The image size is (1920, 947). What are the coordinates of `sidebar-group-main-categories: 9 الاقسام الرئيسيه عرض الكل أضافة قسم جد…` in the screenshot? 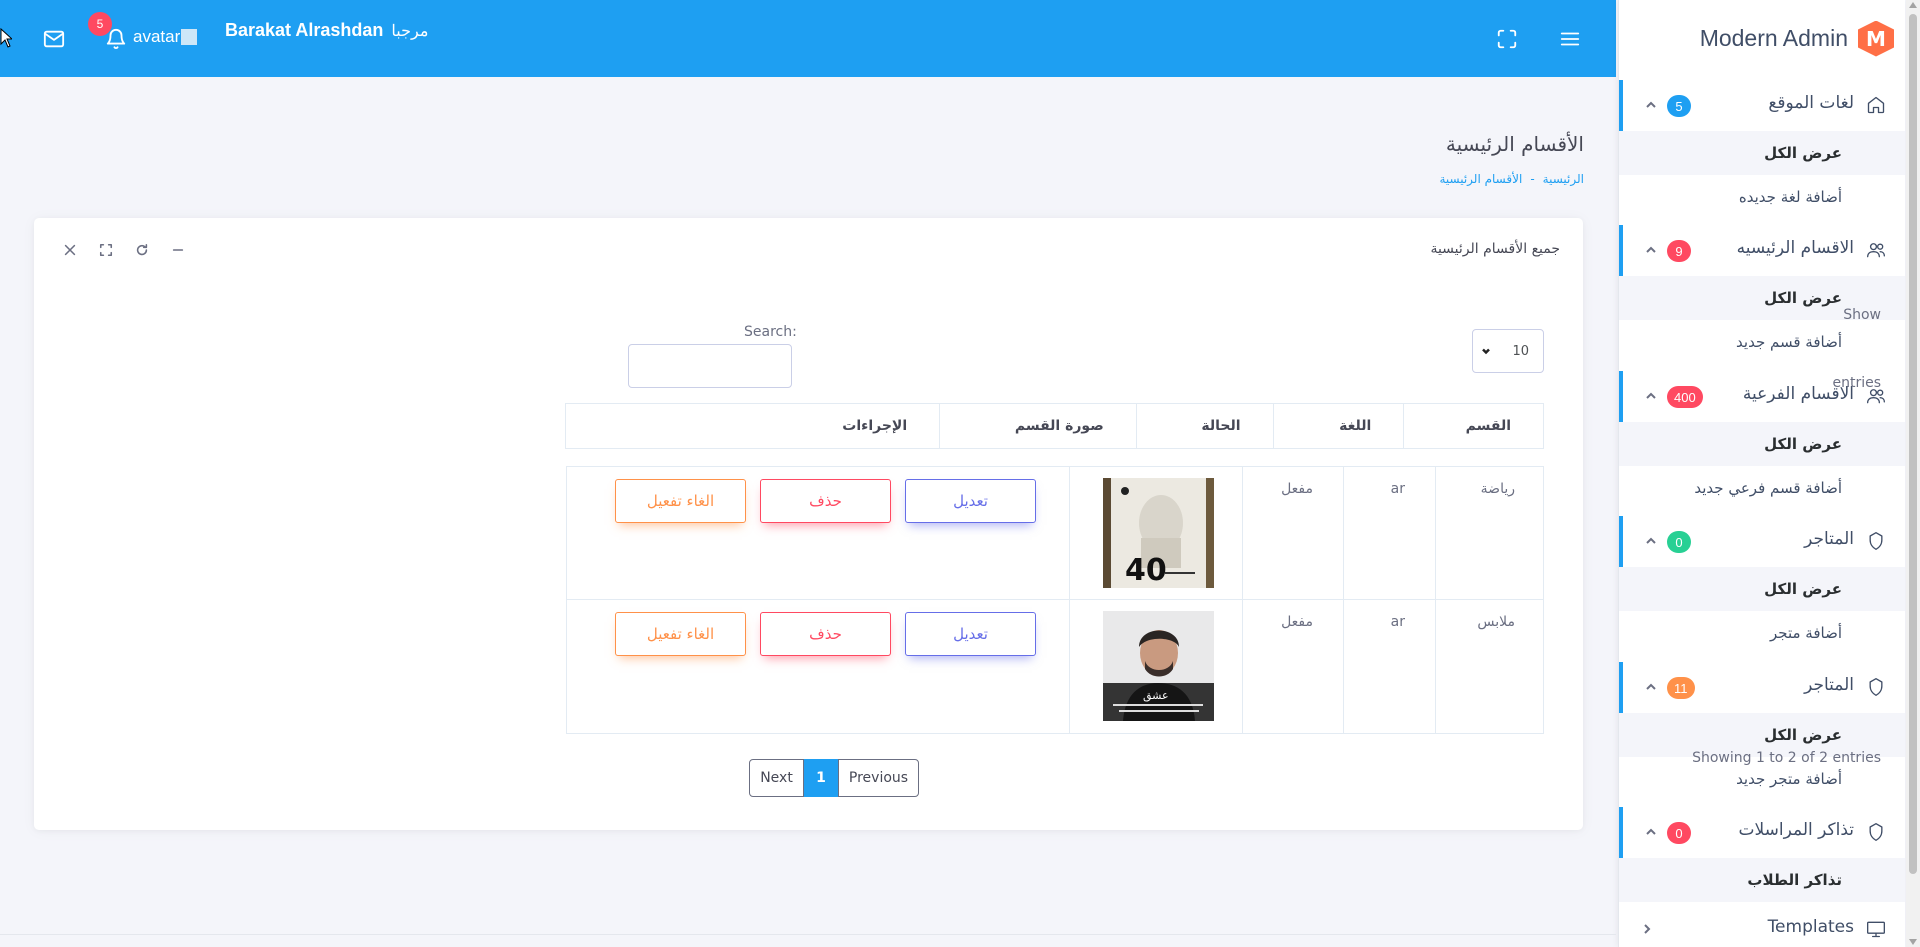 It's located at (1762, 294).